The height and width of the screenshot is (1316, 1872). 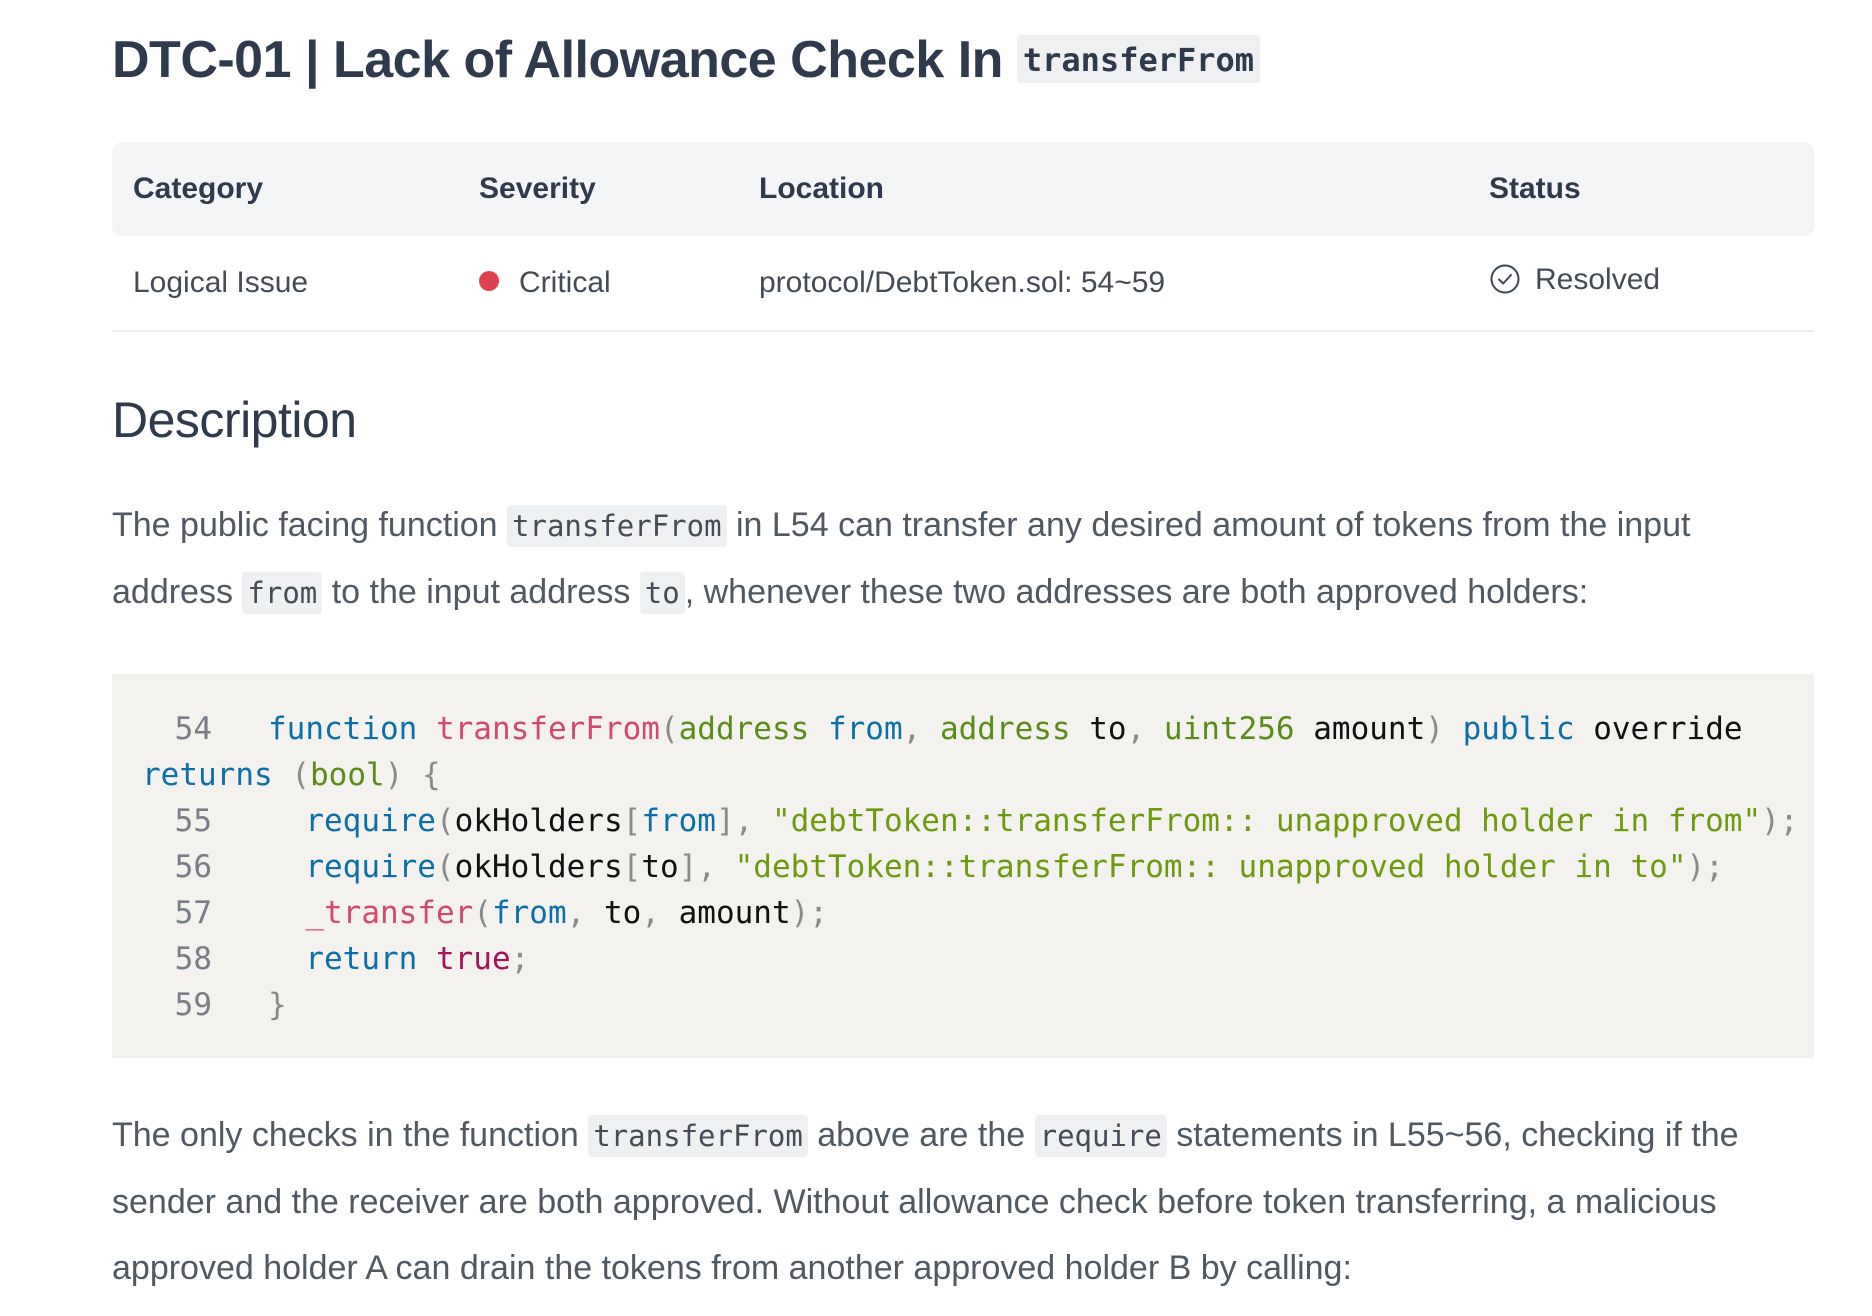 I want to click on code-token: }, so click(x=277, y=1005).